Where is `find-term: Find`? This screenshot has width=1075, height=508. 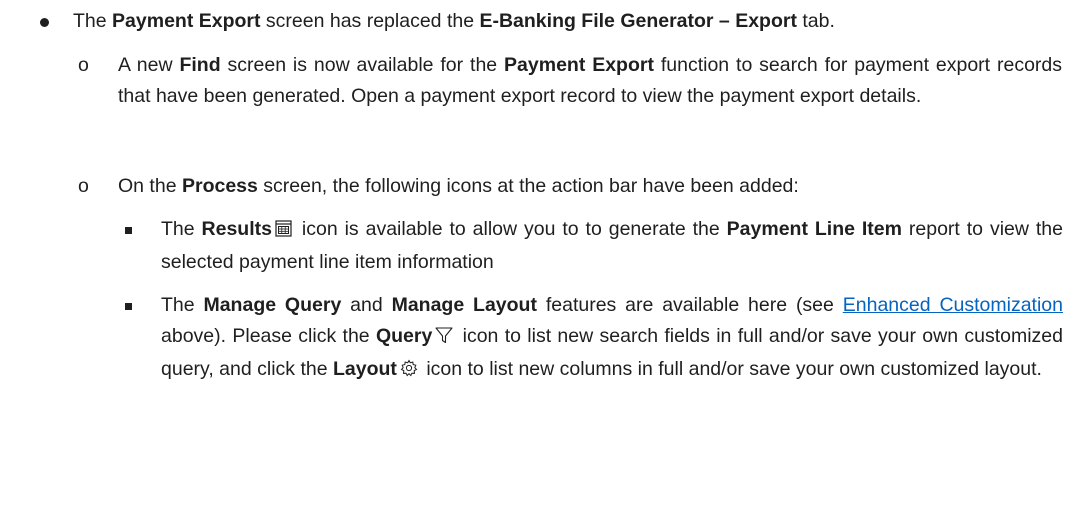 find-term: Find is located at coordinates (200, 65).